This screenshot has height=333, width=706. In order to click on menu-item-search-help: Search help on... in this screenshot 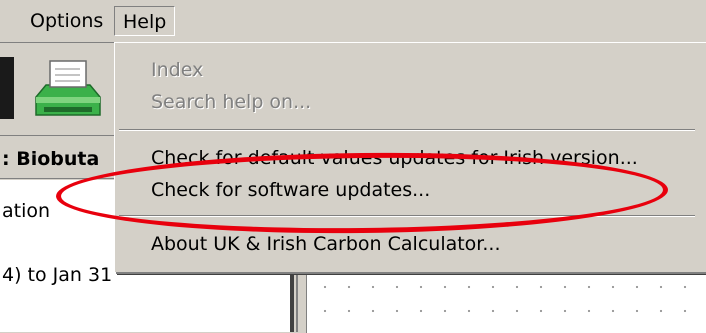, I will do `click(231, 102)`.